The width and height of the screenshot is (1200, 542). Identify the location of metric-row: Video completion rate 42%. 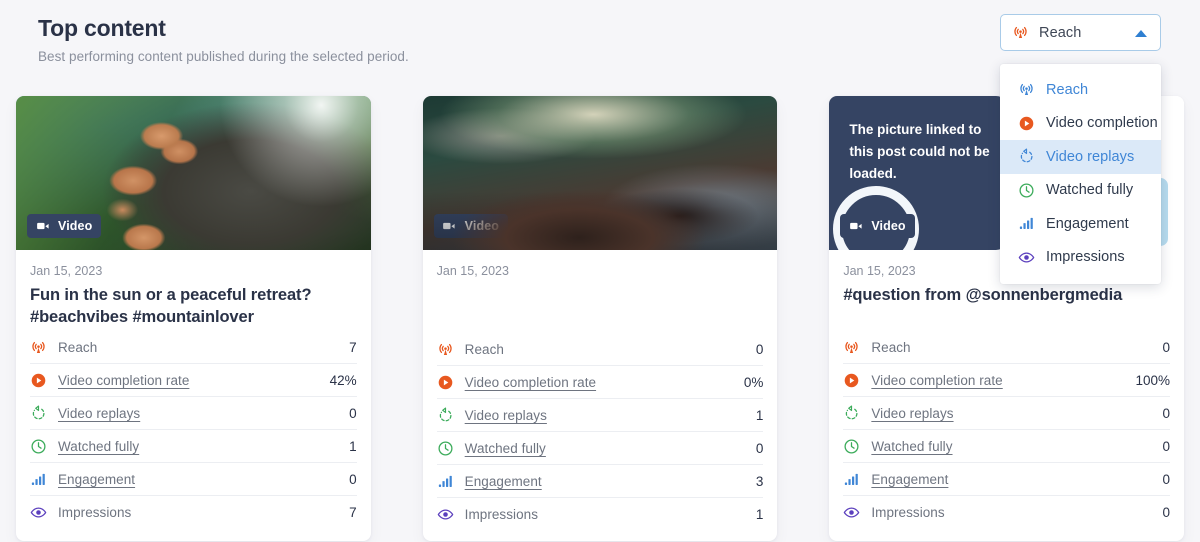
(193, 380).